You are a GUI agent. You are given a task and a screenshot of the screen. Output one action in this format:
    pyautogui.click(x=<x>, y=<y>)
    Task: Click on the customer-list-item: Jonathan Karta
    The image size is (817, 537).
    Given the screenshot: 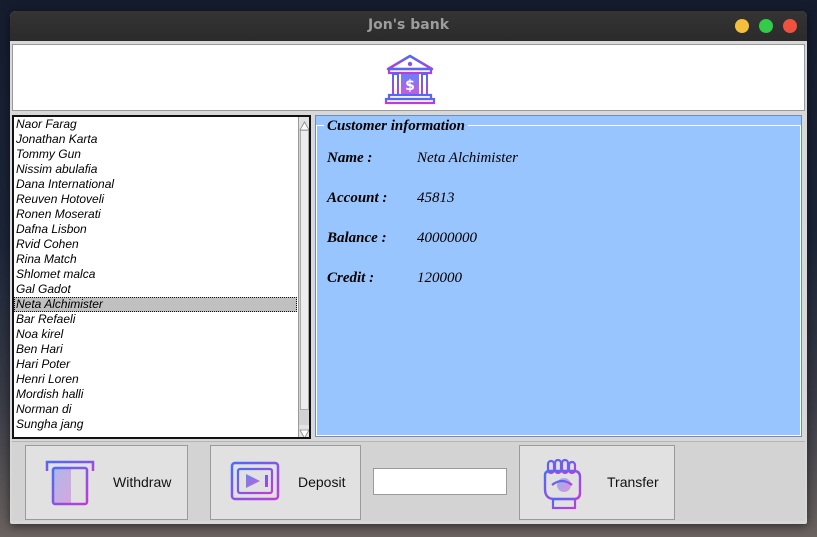 What is the action you would take?
    pyautogui.click(x=155, y=139)
    